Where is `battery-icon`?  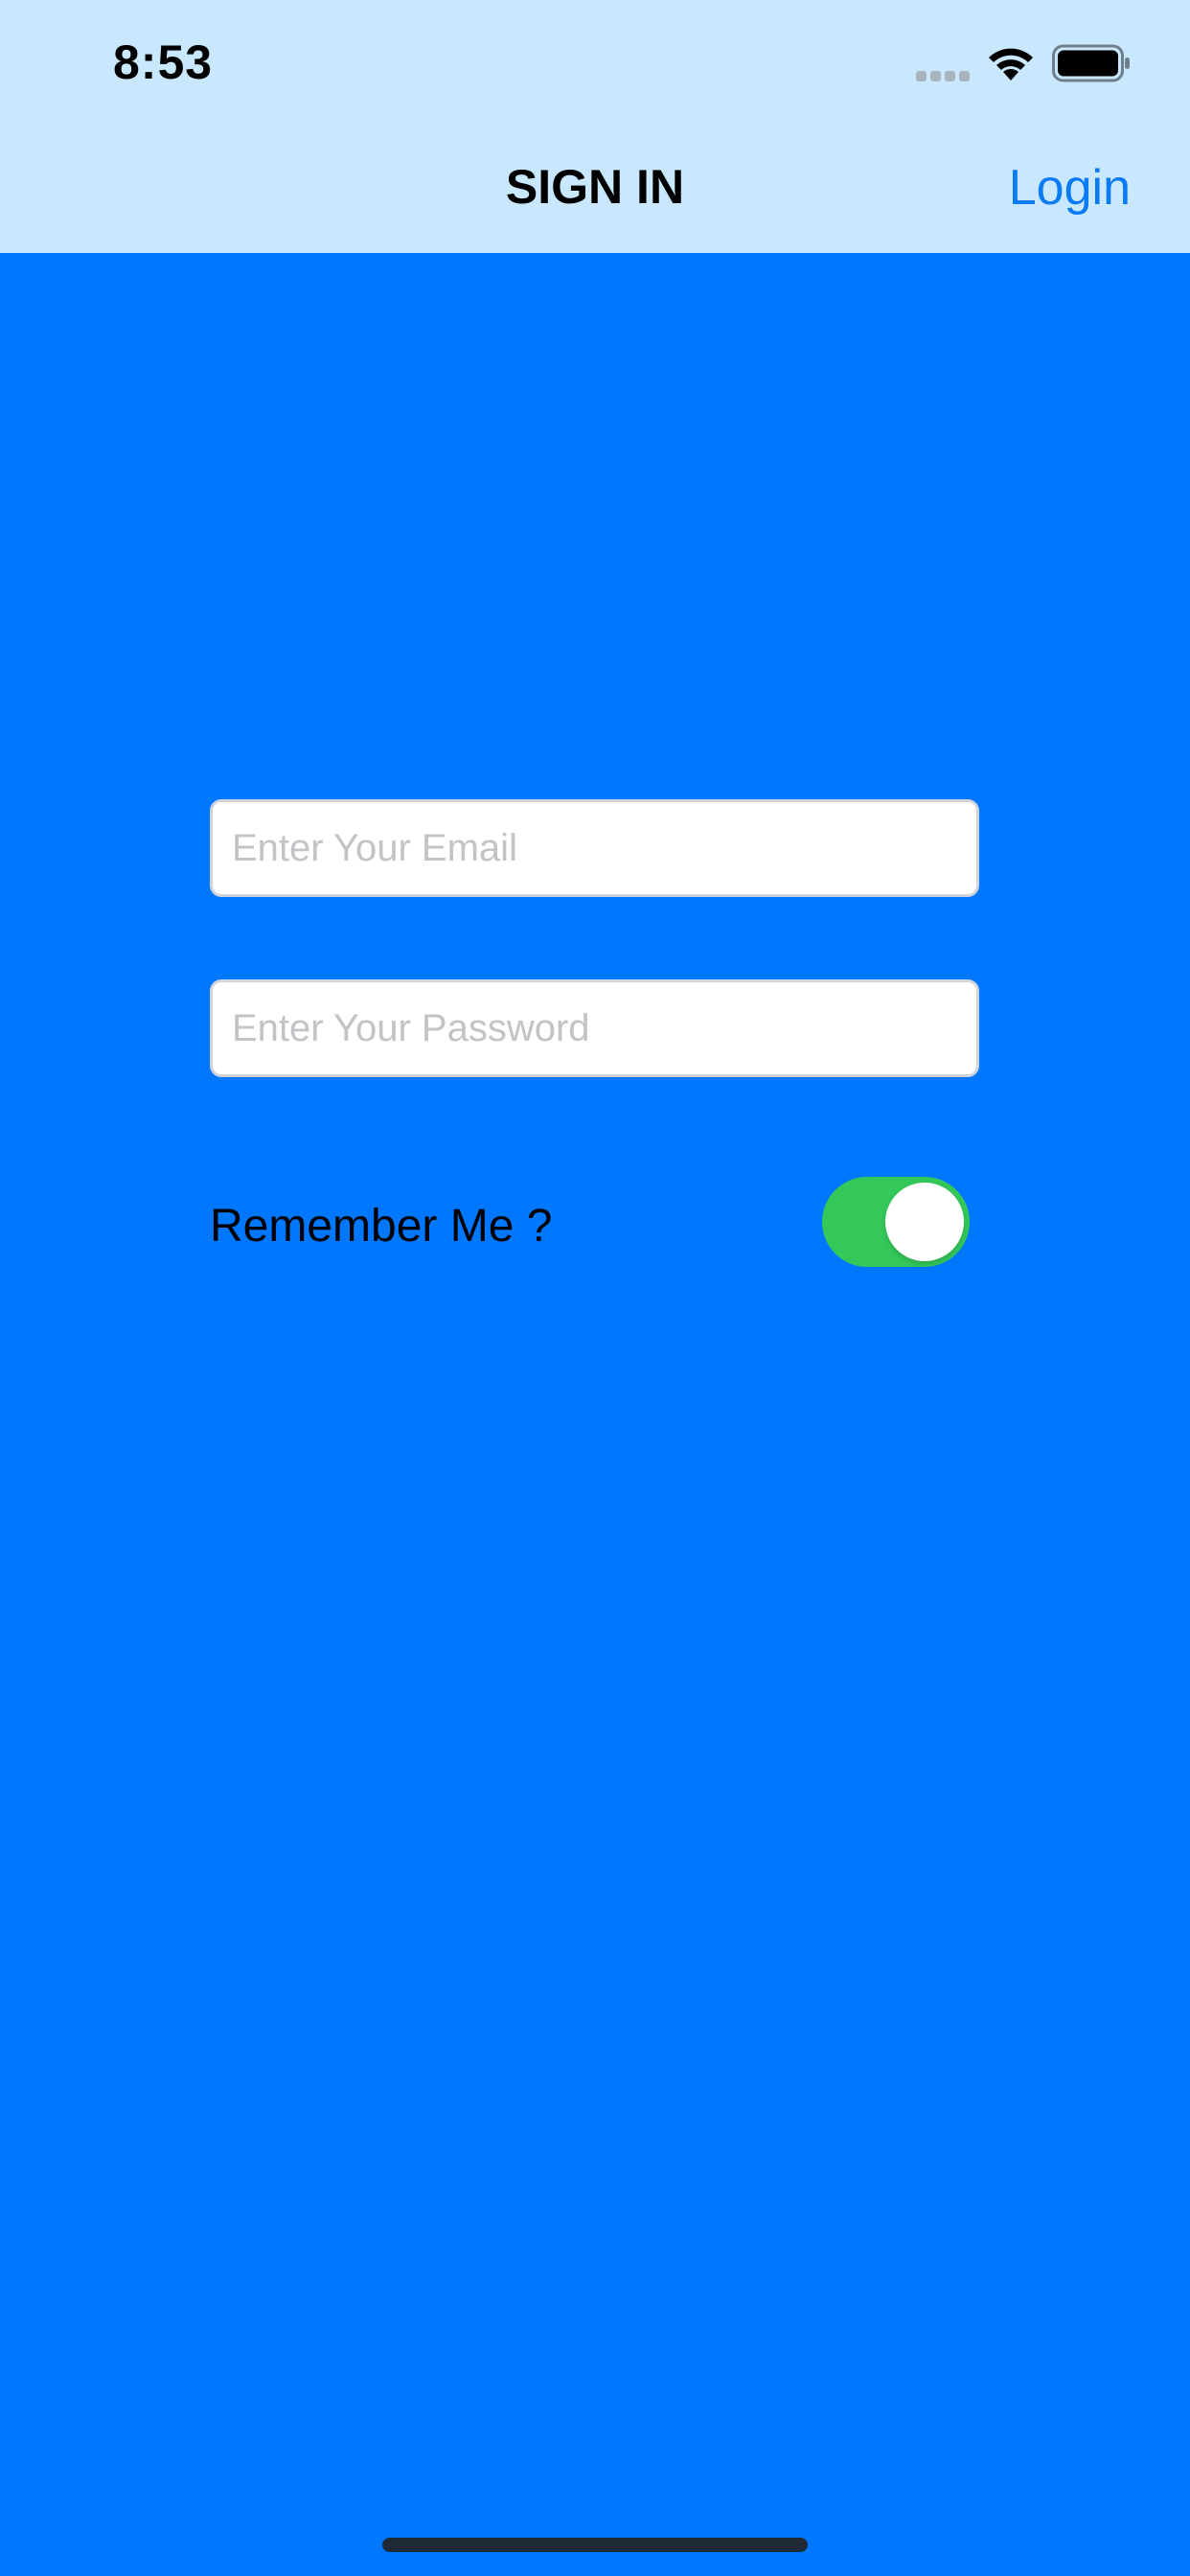
battery-icon is located at coordinates (1091, 63).